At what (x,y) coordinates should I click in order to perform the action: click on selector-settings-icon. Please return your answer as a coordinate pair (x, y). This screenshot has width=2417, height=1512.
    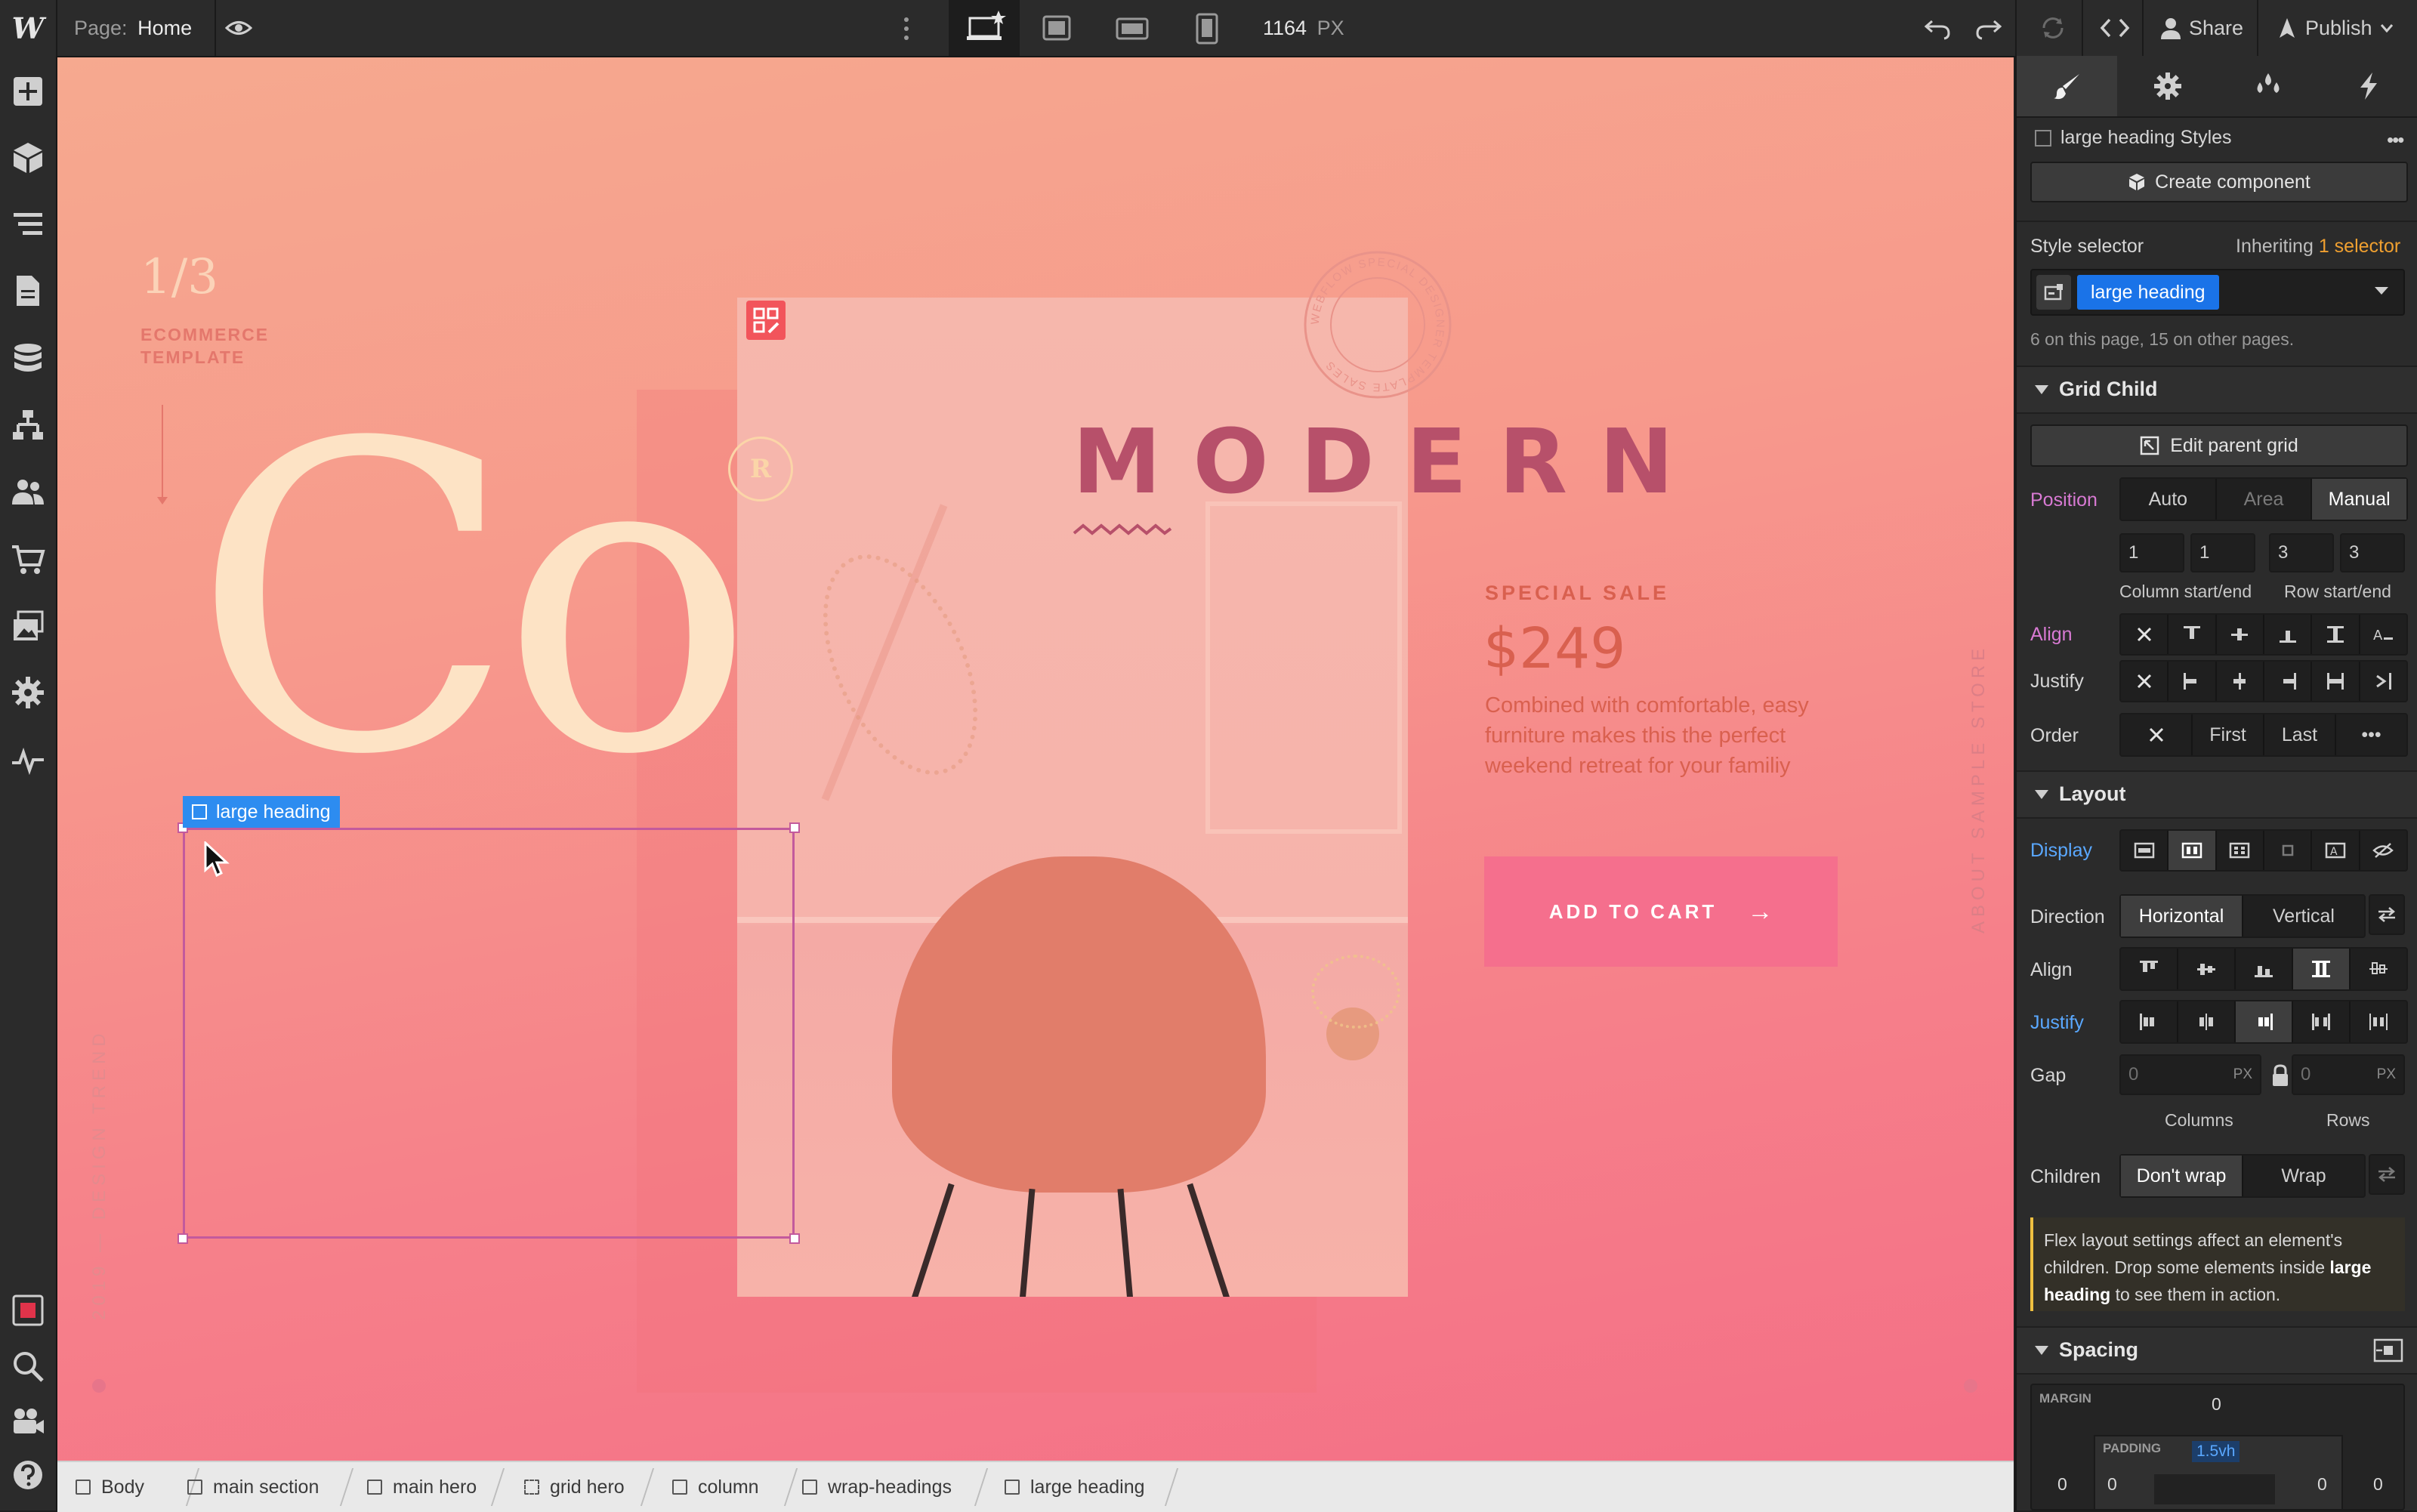
    Looking at the image, I should click on (2053, 292).